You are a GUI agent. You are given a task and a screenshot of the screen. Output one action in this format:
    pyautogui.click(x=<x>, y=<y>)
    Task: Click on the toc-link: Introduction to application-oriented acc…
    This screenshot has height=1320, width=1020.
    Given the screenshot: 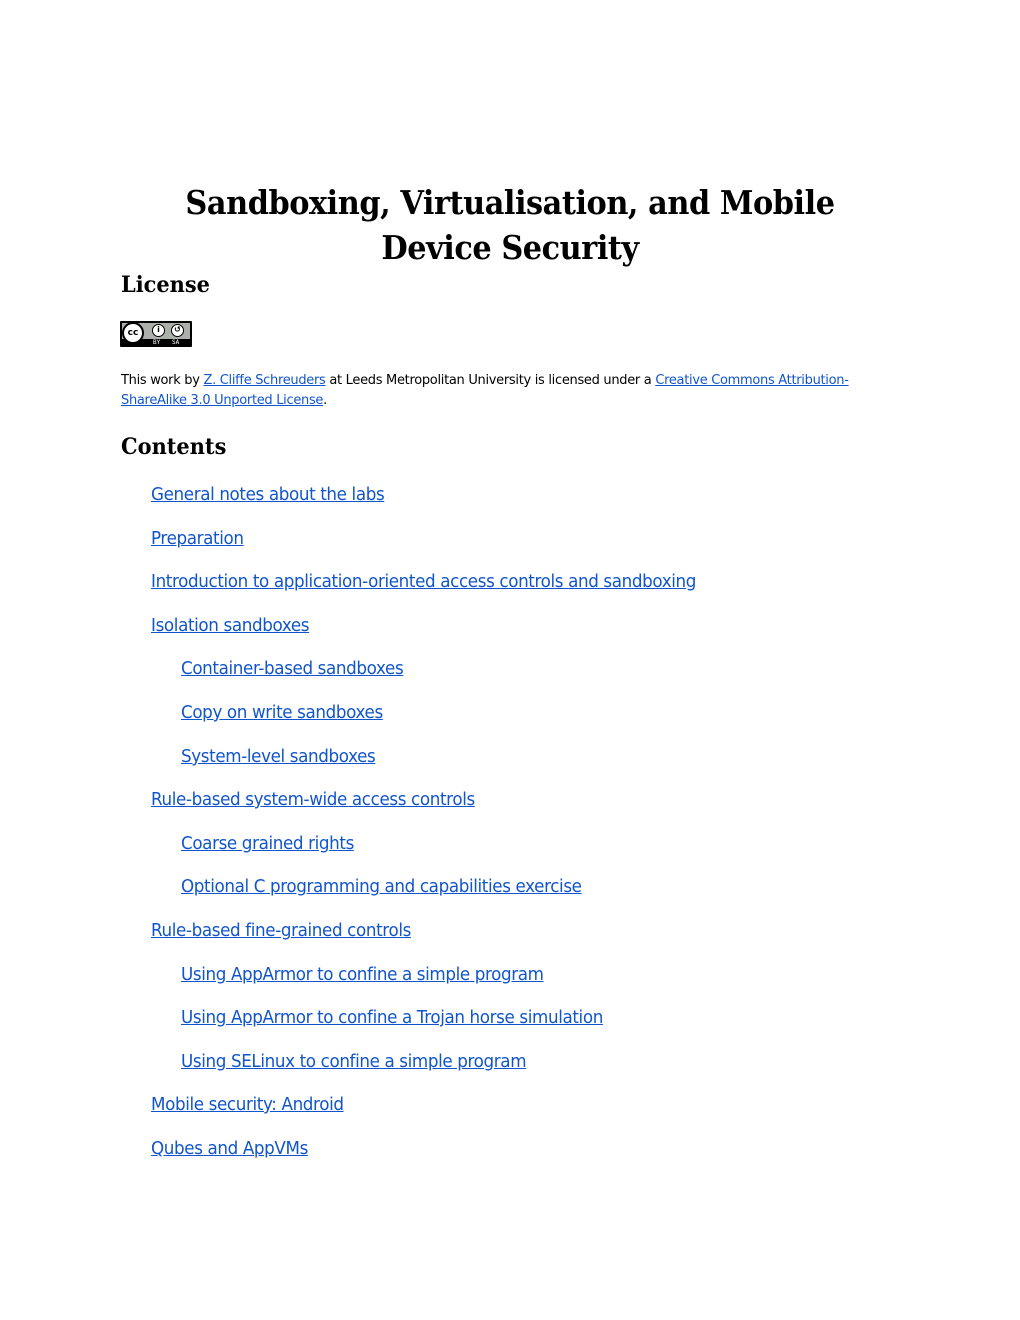 What is the action you would take?
    pyautogui.click(x=423, y=582)
    